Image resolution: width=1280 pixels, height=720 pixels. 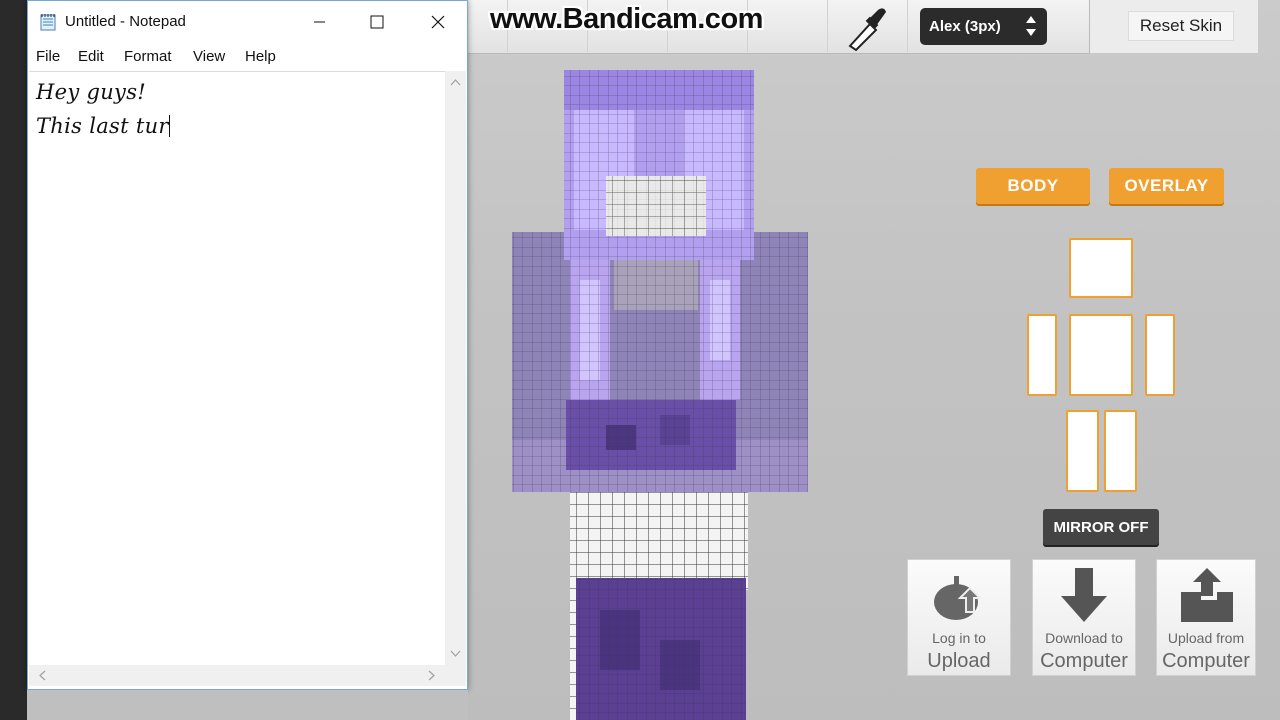 I want to click on text-line: Hey guys!, so click(x=91, y=92).